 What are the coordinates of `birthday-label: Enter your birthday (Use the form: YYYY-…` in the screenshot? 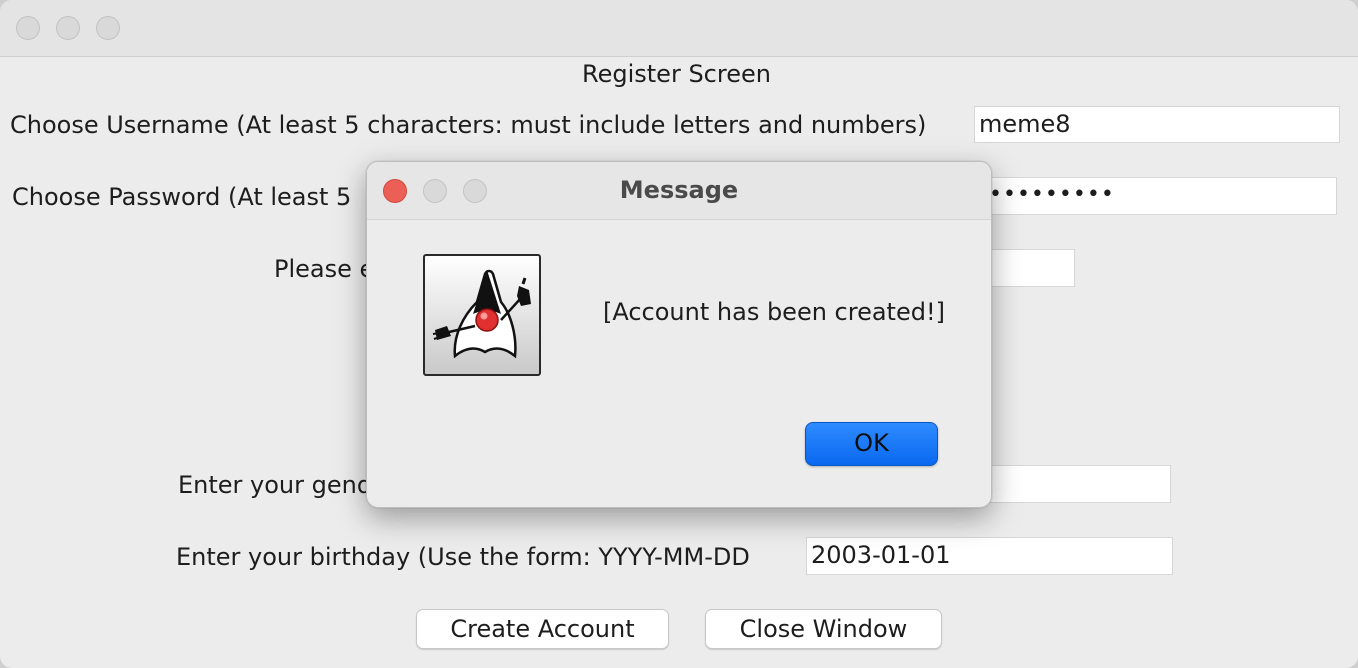 It's located at (463, 557).